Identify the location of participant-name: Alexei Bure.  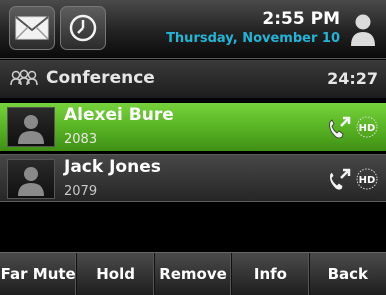
(119, 115).